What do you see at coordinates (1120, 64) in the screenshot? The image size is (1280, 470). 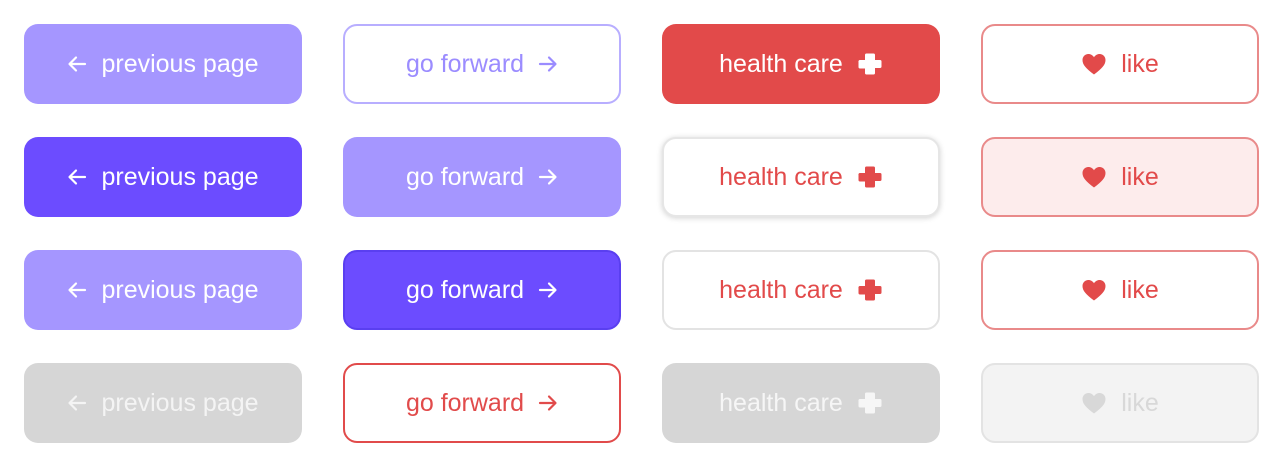 I see `like-button-default: like` at bounding box center [1120, 64].